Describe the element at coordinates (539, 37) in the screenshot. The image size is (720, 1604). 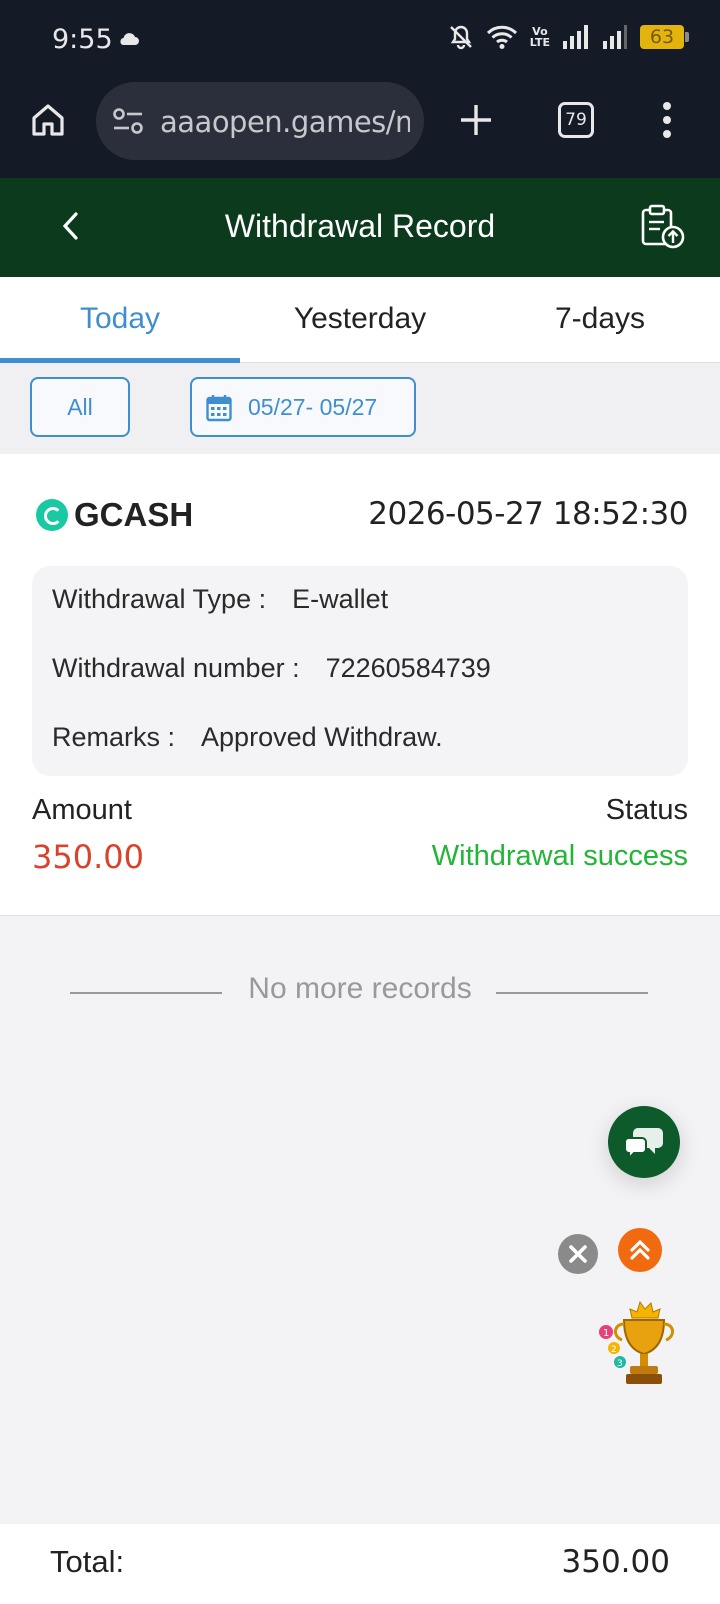
I see `volte-indicator: Vo LTE` at that location.